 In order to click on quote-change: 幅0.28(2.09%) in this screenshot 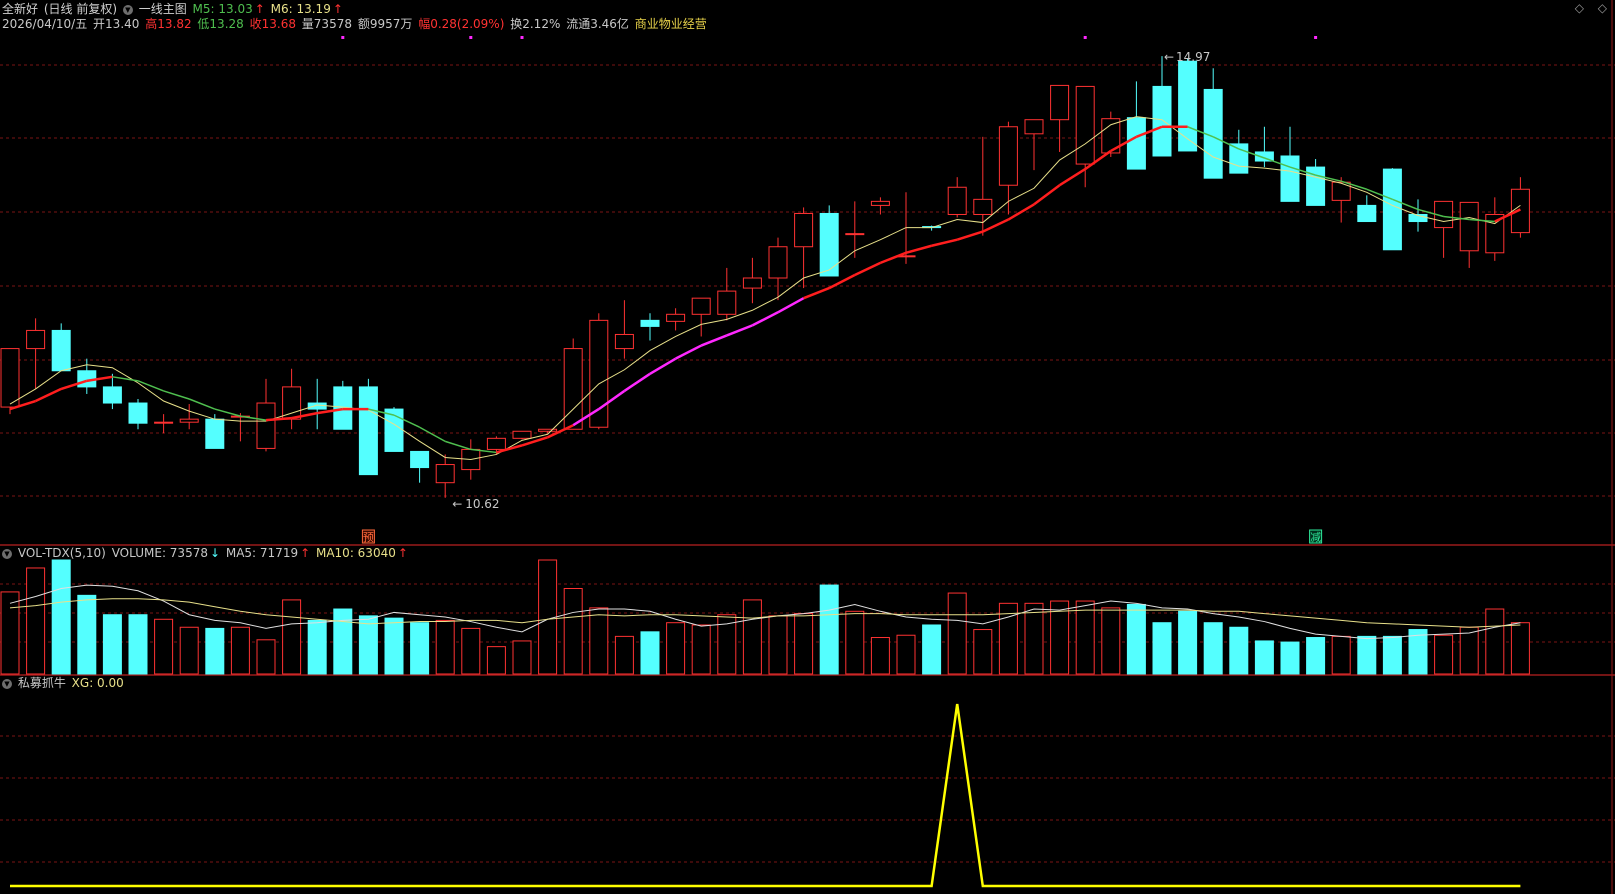, I will do `click(461, 24)`.